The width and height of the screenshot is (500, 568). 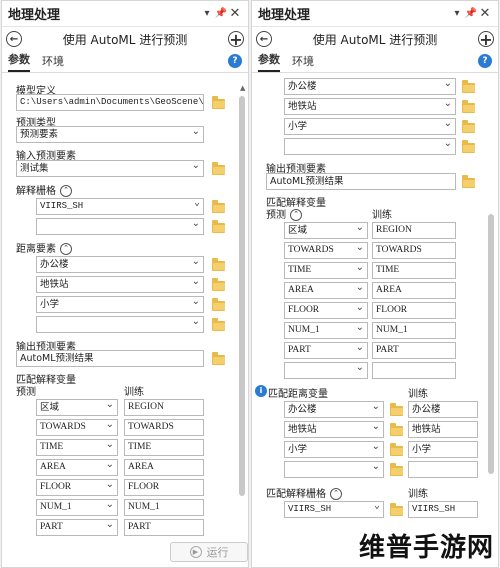 I want to click on match-raster-select: VIIRS_SH, so click(x=334, y=509).